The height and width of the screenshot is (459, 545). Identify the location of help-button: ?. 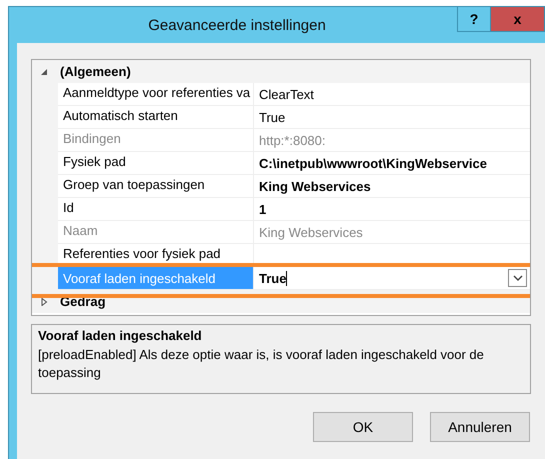
(474, 19).